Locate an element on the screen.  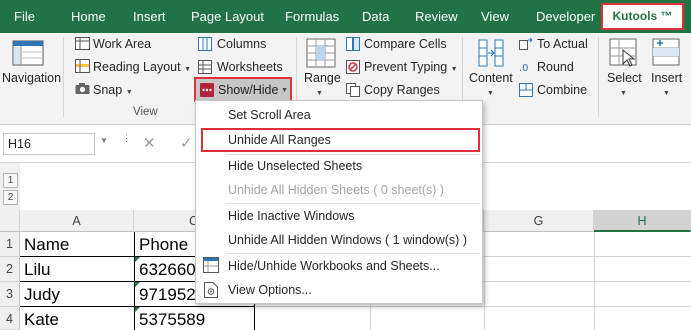
to-actual-button: To Actual is located at coordinates (562, 44).